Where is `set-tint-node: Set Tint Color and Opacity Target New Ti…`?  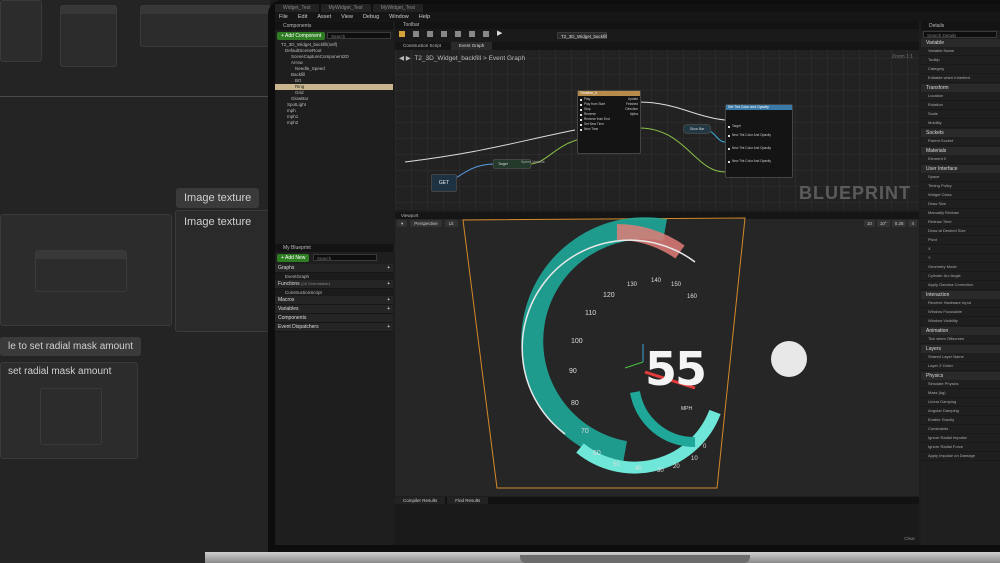
set-tint-node: Set Tint Color and Opacity Target New Ti… is located at coordinates (759, 141).